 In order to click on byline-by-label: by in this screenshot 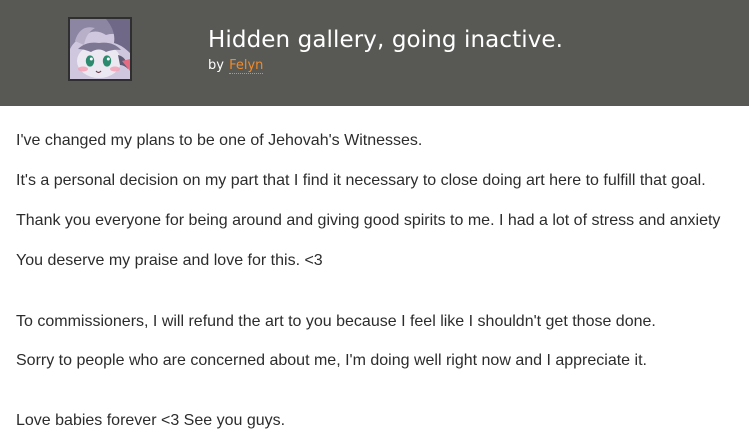, I will do `click(216, 65)`.